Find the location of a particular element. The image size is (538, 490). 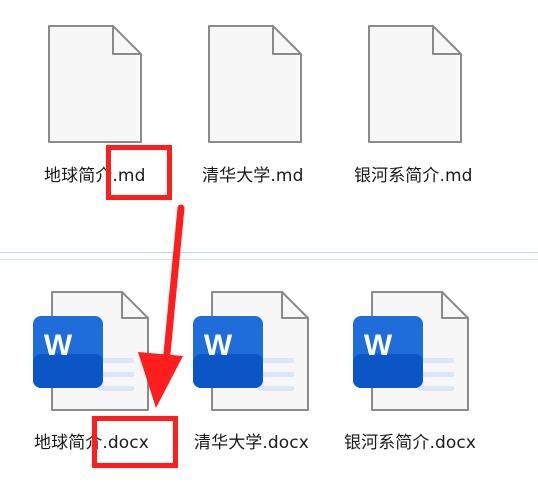

file-item-md-3: 银河系简介.md is located at coordinates (422, 105).